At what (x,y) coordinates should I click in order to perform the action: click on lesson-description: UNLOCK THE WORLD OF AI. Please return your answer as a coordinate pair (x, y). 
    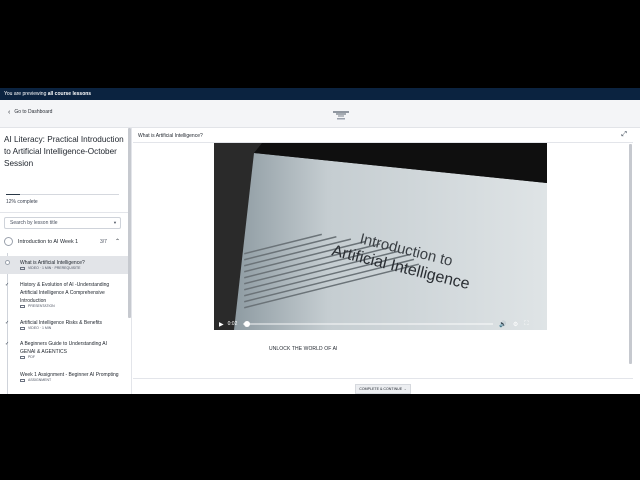
    Looking at the image, I should click on (303, 349).